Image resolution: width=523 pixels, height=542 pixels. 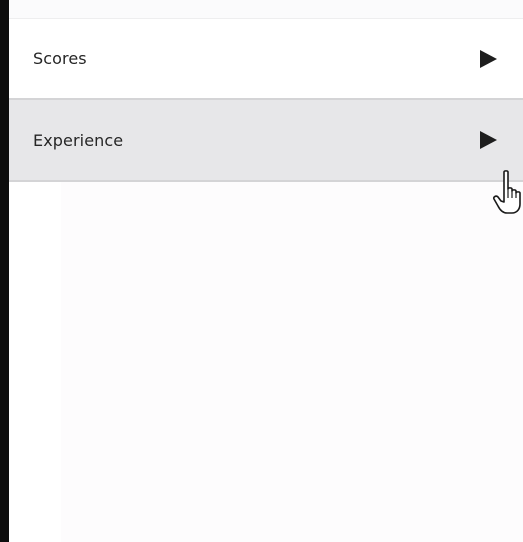 I want to click on left-border, so click(x=4, y=271).